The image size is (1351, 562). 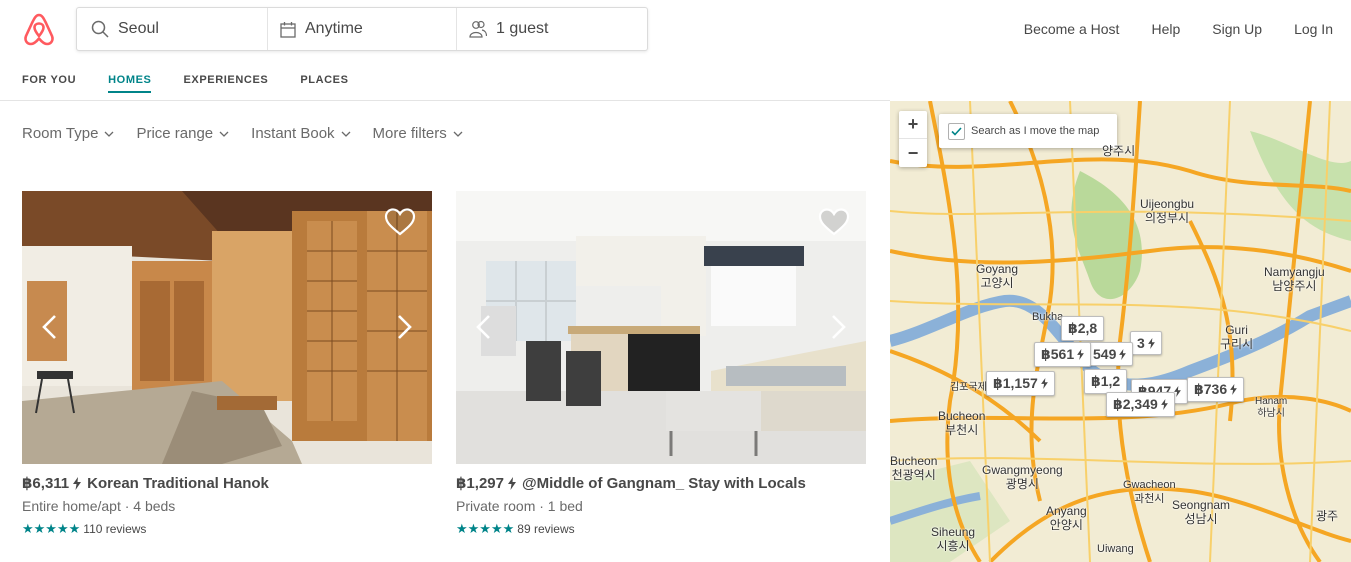 What do you see at coordinates (552, 29) in the screenshot?
I see `guests-field: 1 guest` at bounding box center [552, 29].